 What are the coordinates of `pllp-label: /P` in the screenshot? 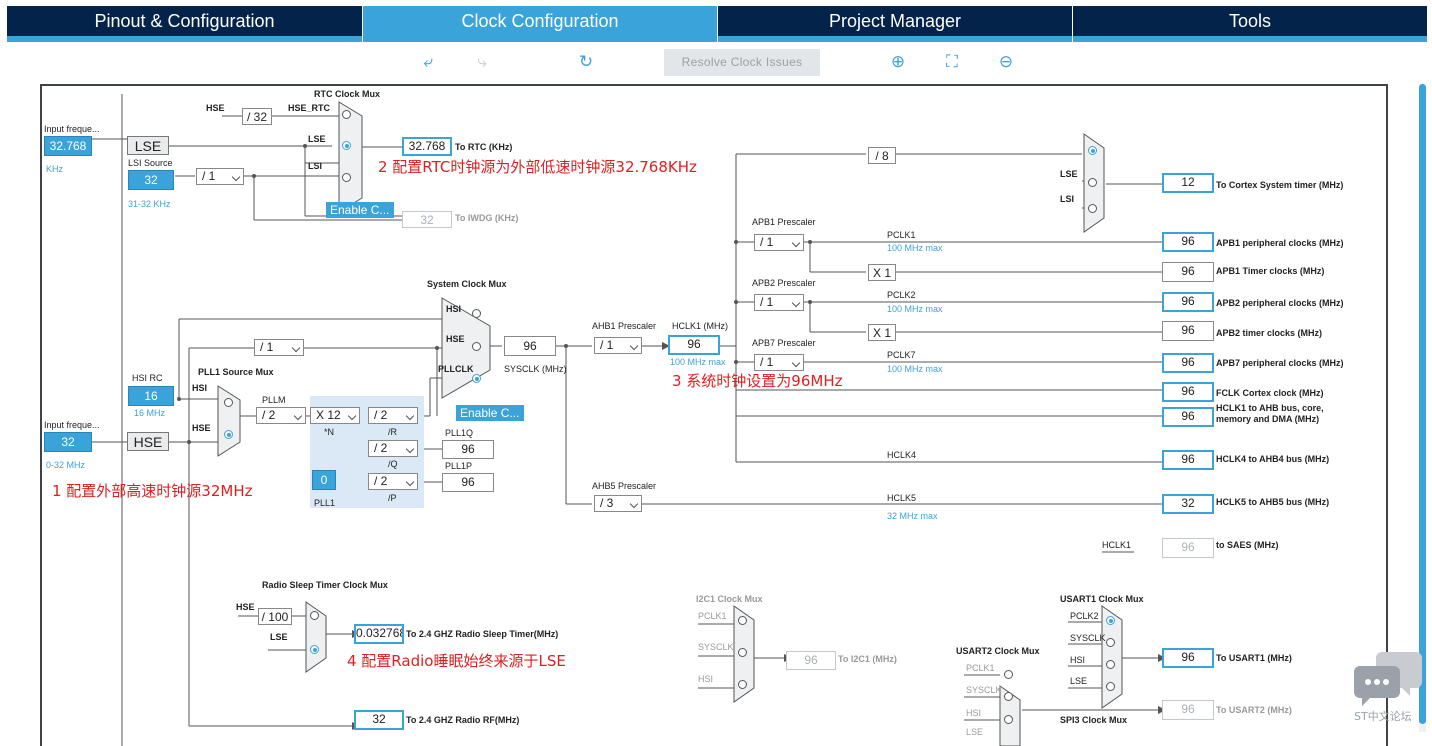 It's located at (392, 498).